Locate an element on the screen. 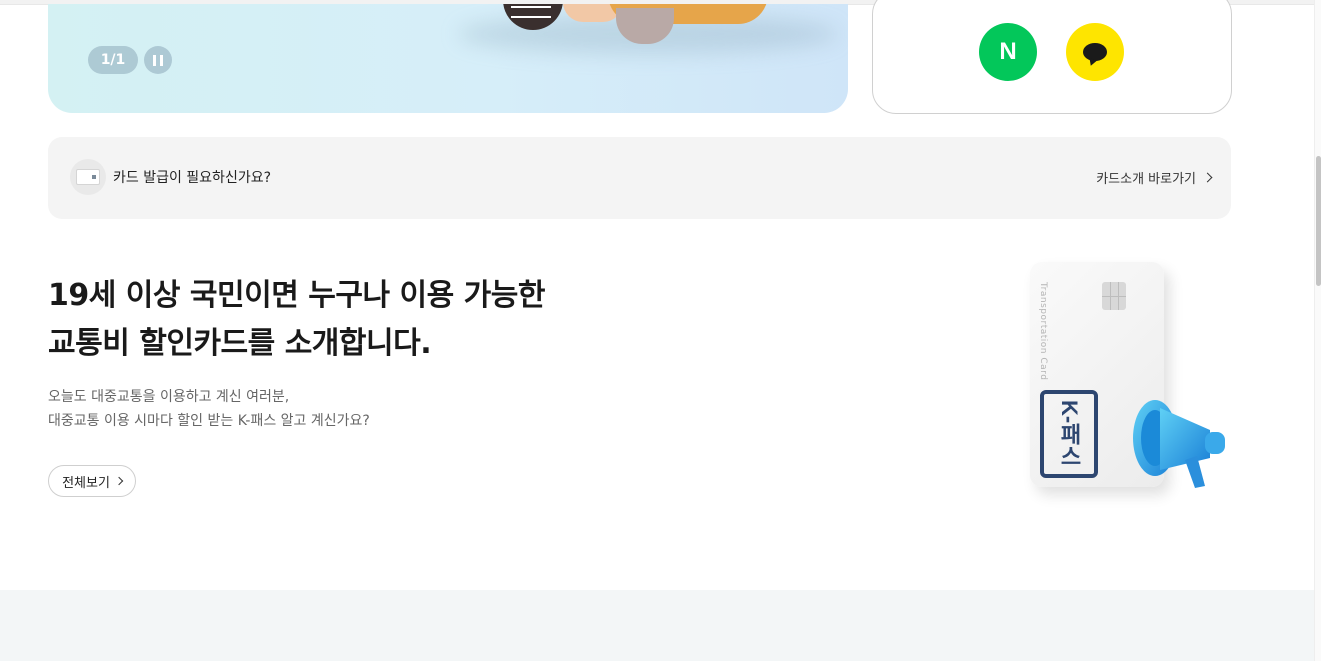 This screenshot has width=1321, height=661. slide-counter: 1/1 is located at coordinates (113, 60).